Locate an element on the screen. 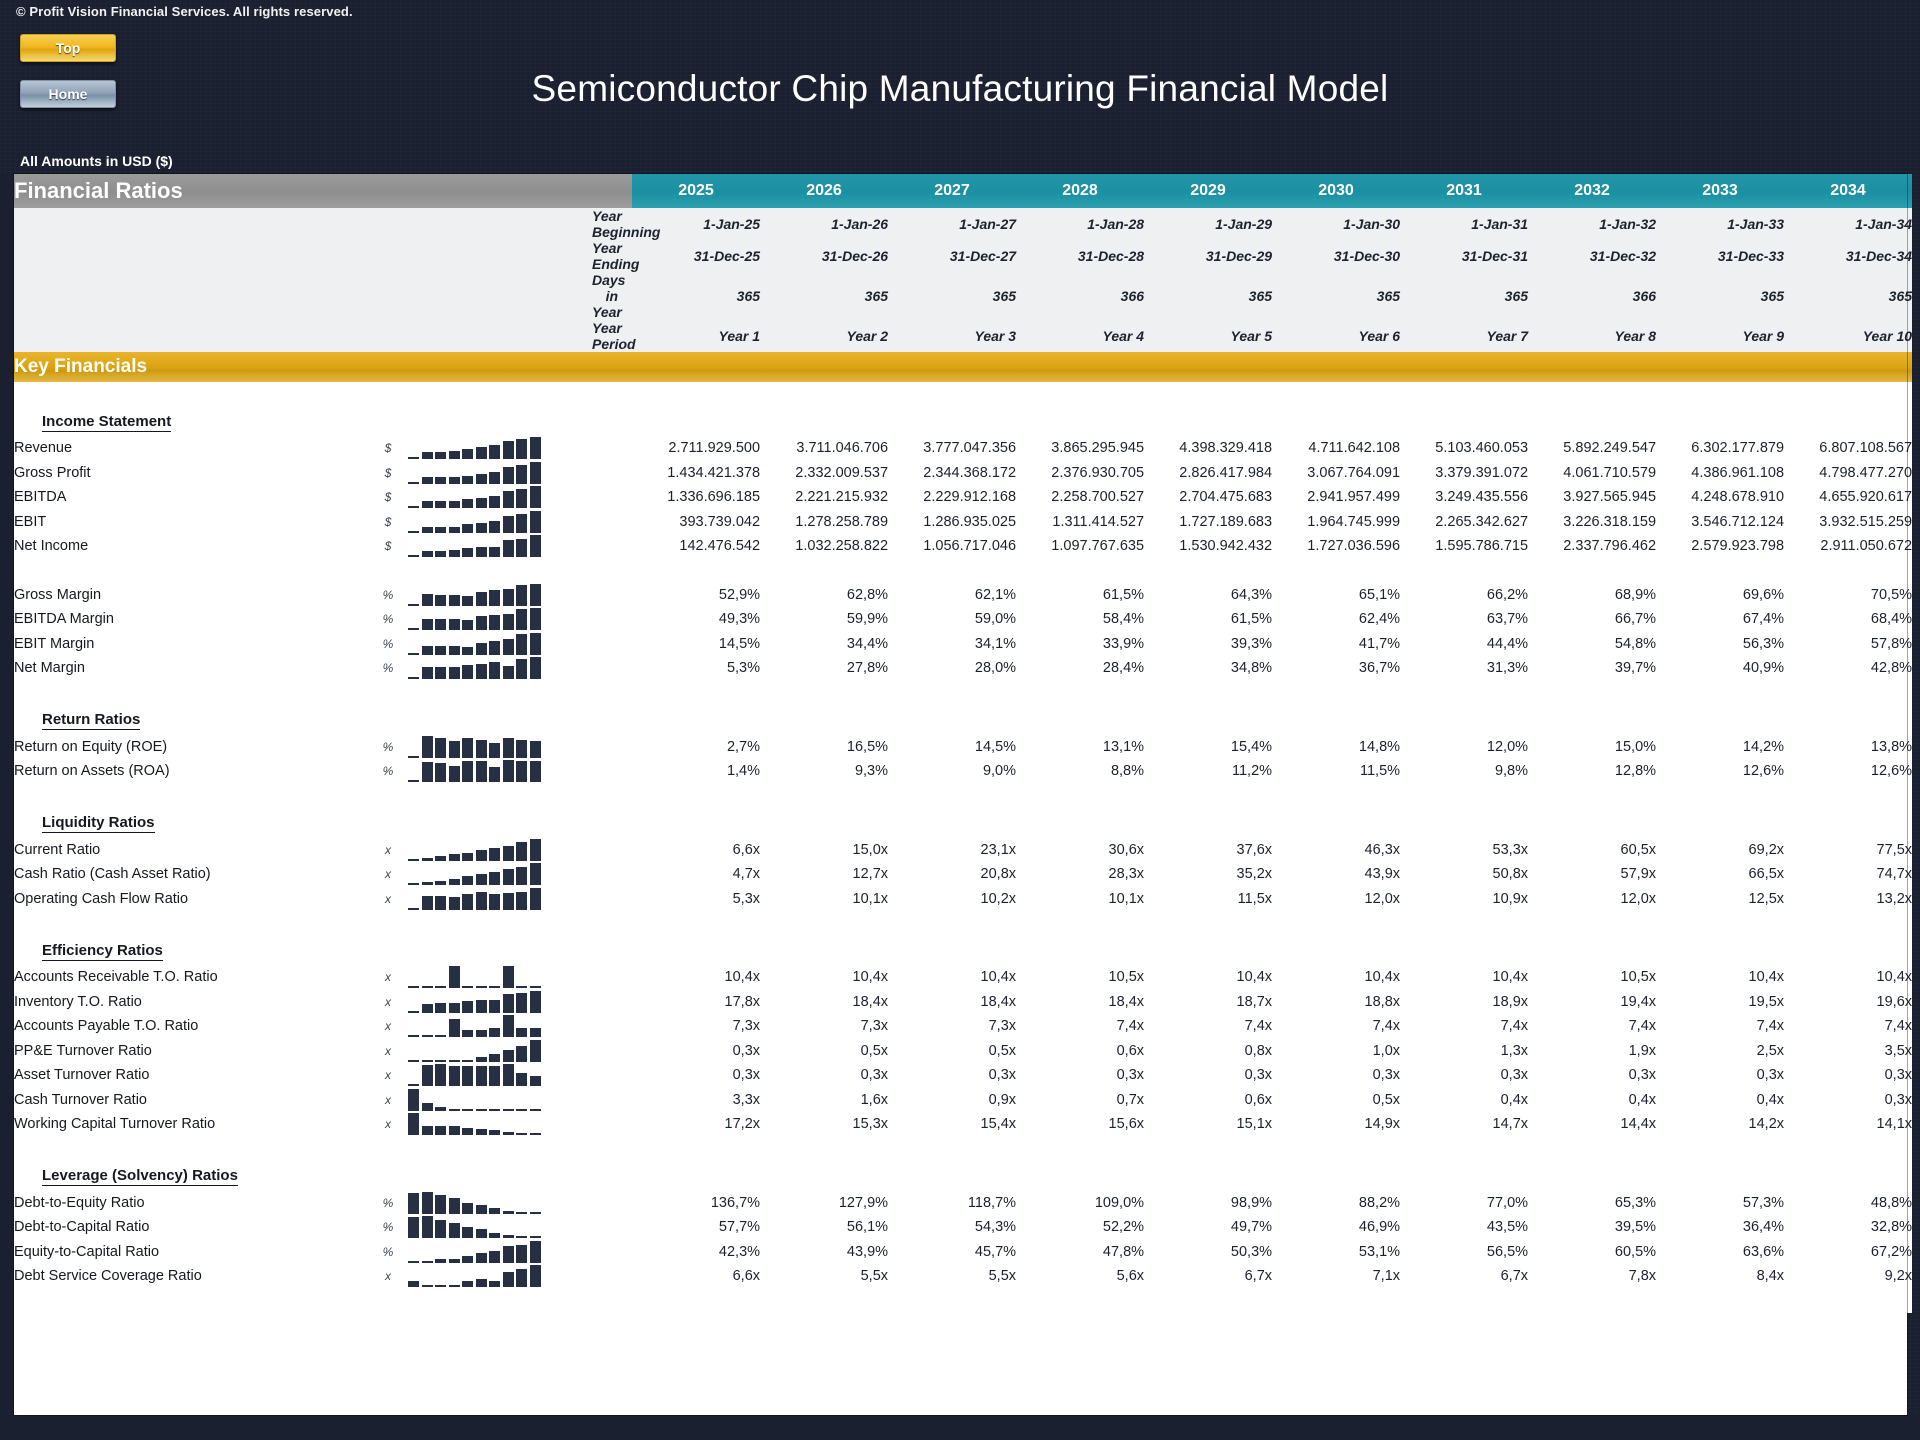 This screenshot has height=1440, width=1920. section-header-text: Liquidity Ratios is located at coordinates (98, 823).